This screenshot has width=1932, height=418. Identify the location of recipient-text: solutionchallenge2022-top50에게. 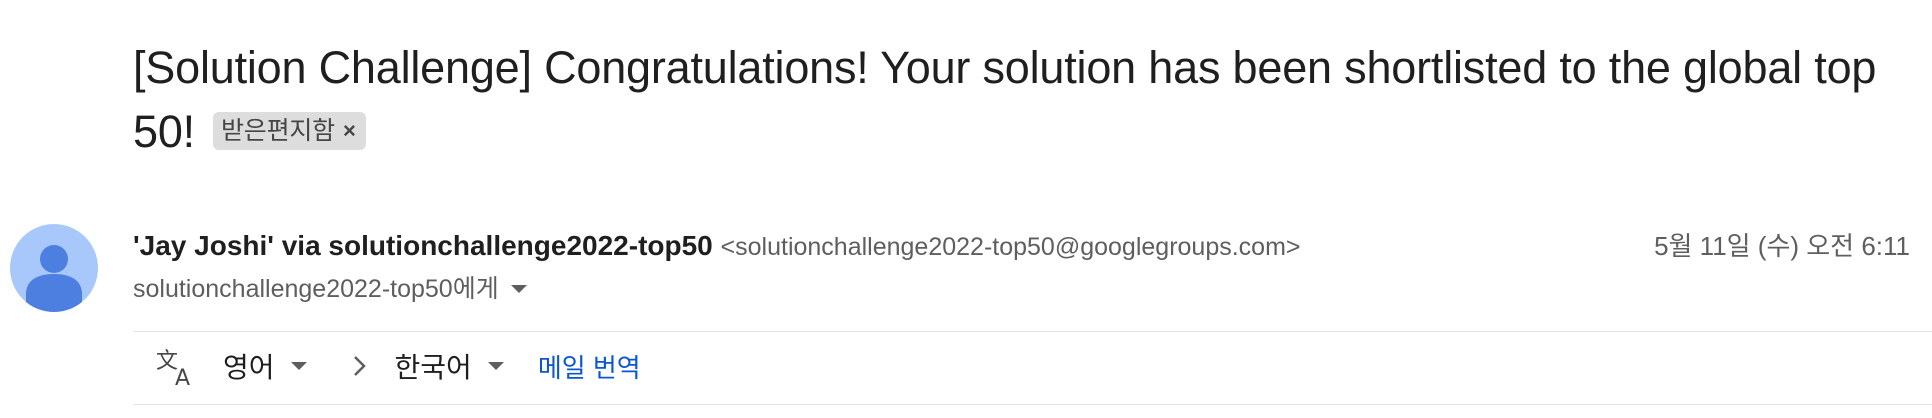
(316, 289).